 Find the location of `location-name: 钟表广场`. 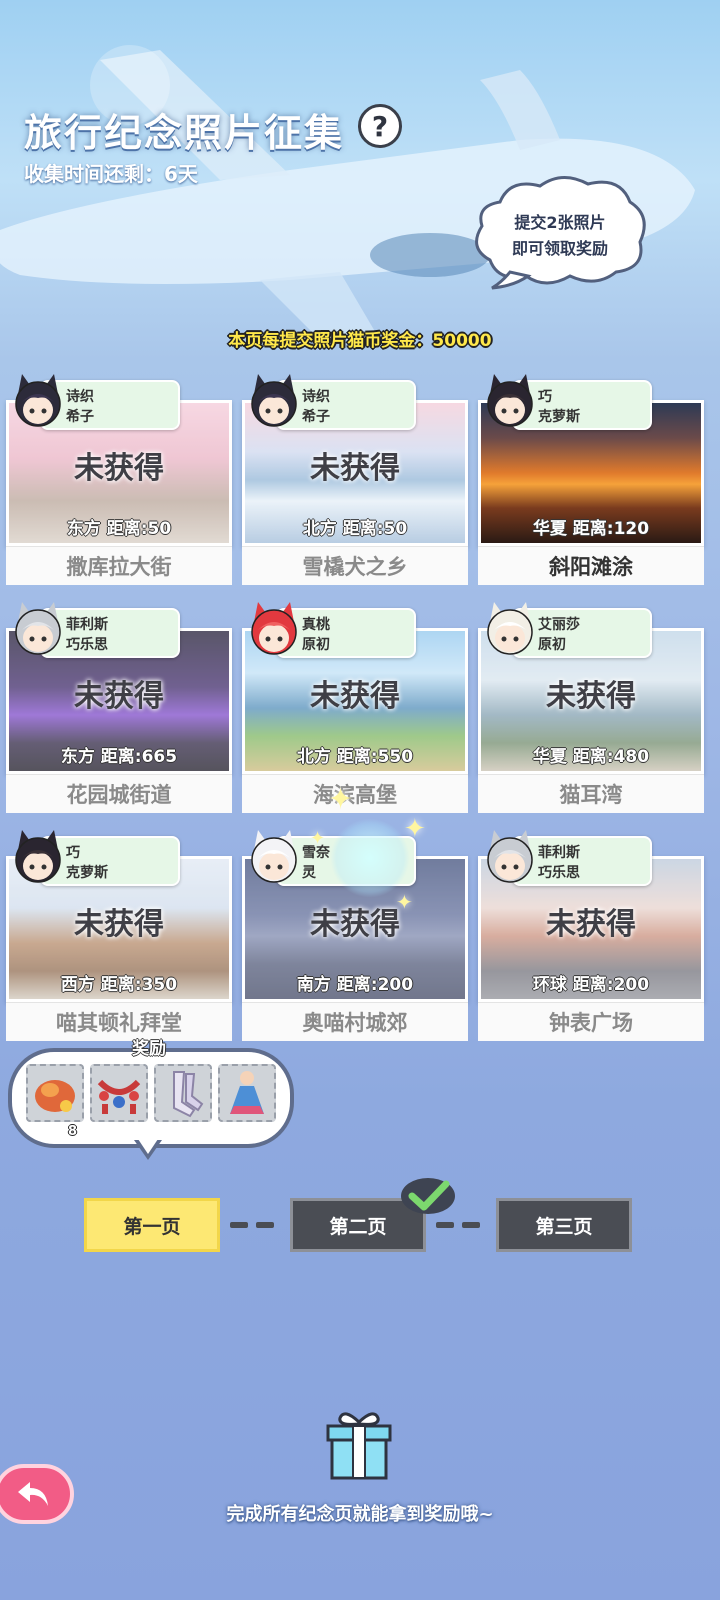

location-name: 钟表广场 is located at coordinates (591, 1021).